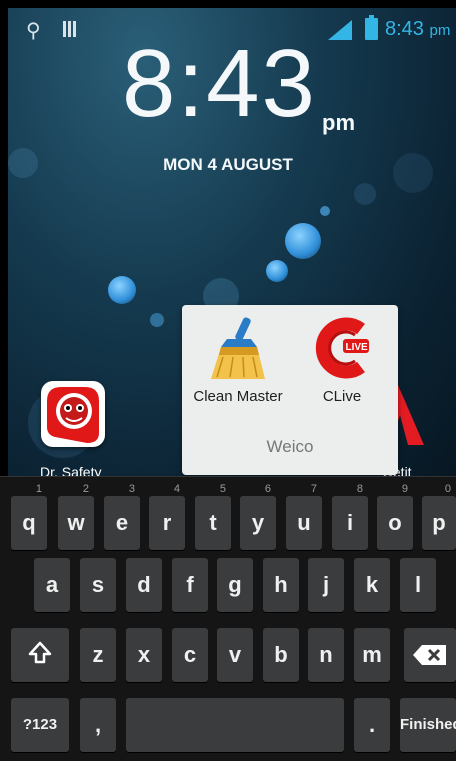 The width and height of the screenshot is (456, 761). I want to click on key-p: 0p, so click(439, 516).